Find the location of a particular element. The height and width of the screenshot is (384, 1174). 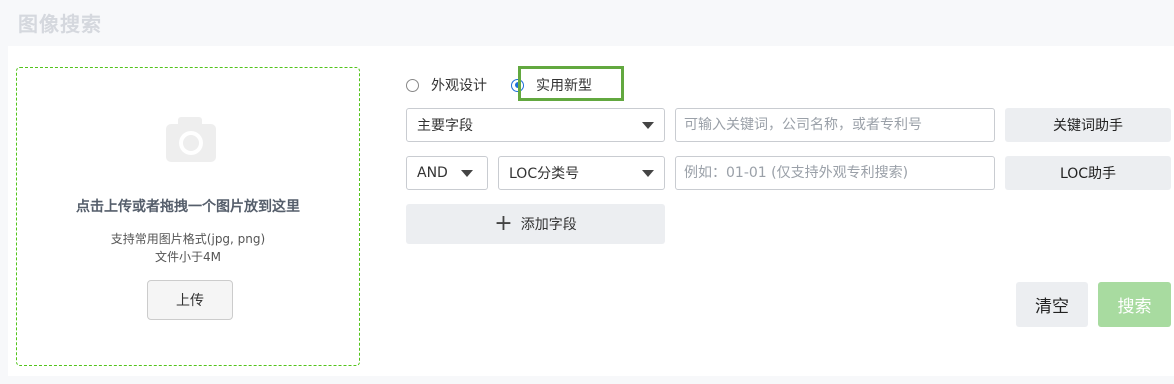

upload-button: 上传 is located at coordinates (190, 300).